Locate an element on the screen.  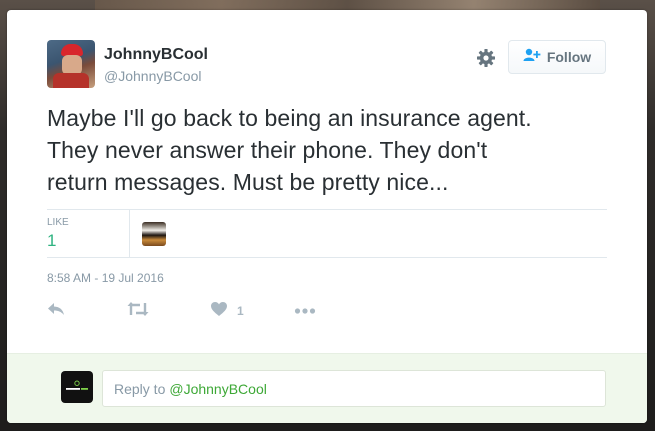
author-display-name: JohnnyBCool is located at coordinates (156, 55).